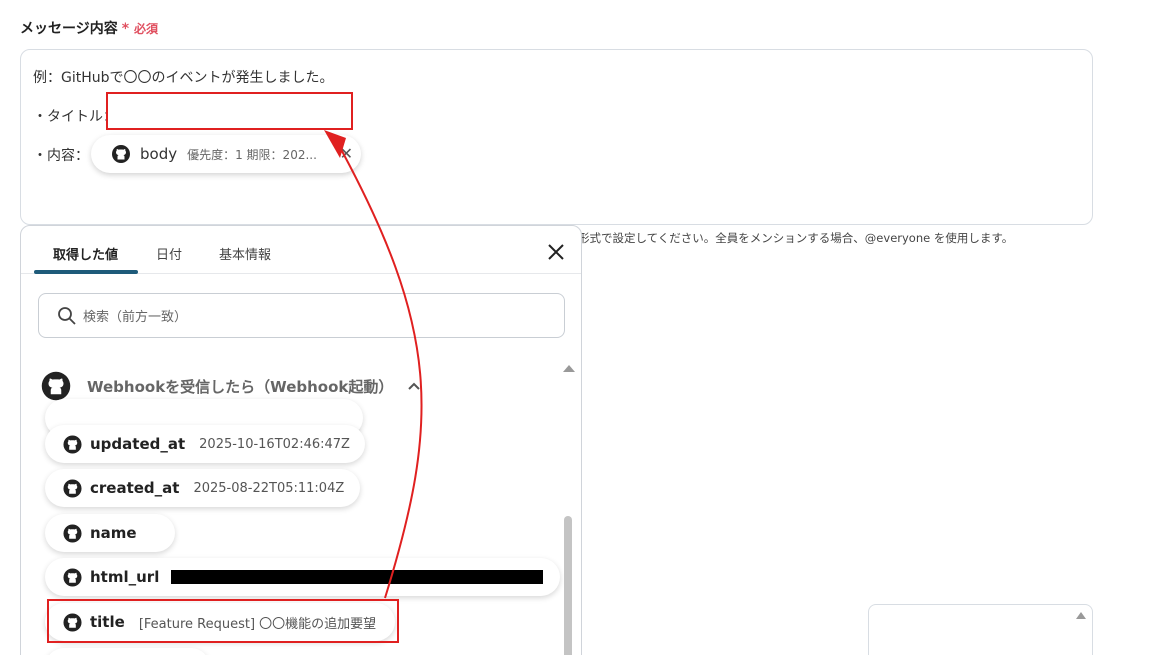  Describe the element at coordinates (373, 364) in the screenshot. I see `annotation-arrow` at that location.